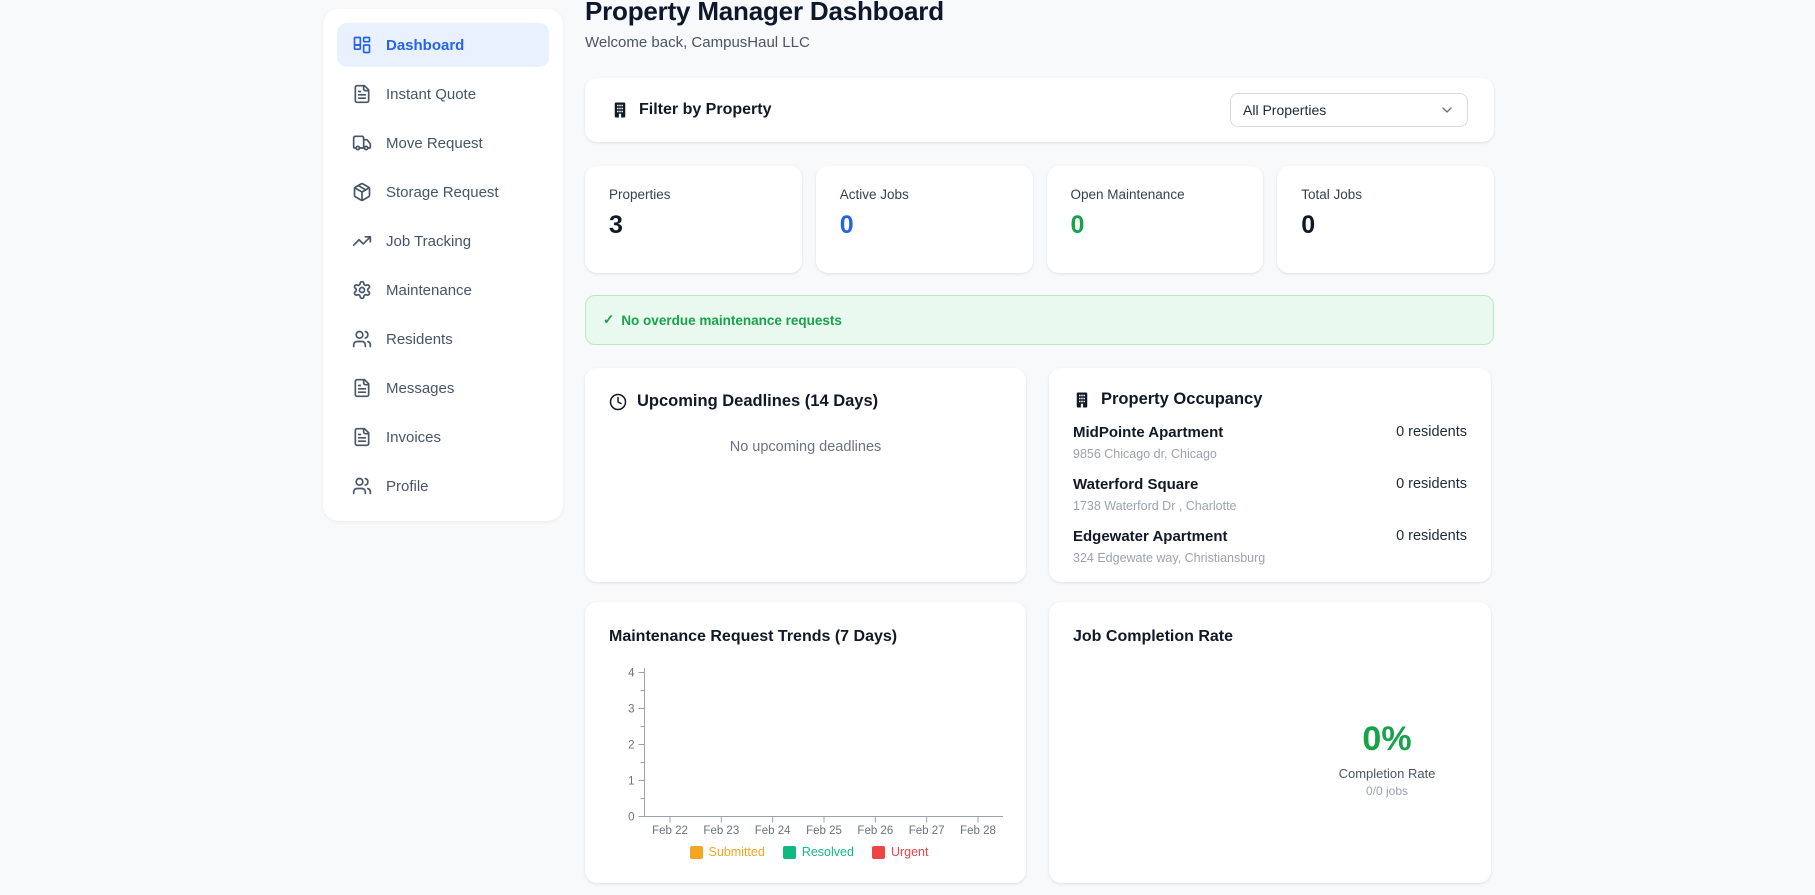 Image resolution: width=1815 pixels, height=895 pixels. I want to click on svg-text: 0, so click(631, 818).